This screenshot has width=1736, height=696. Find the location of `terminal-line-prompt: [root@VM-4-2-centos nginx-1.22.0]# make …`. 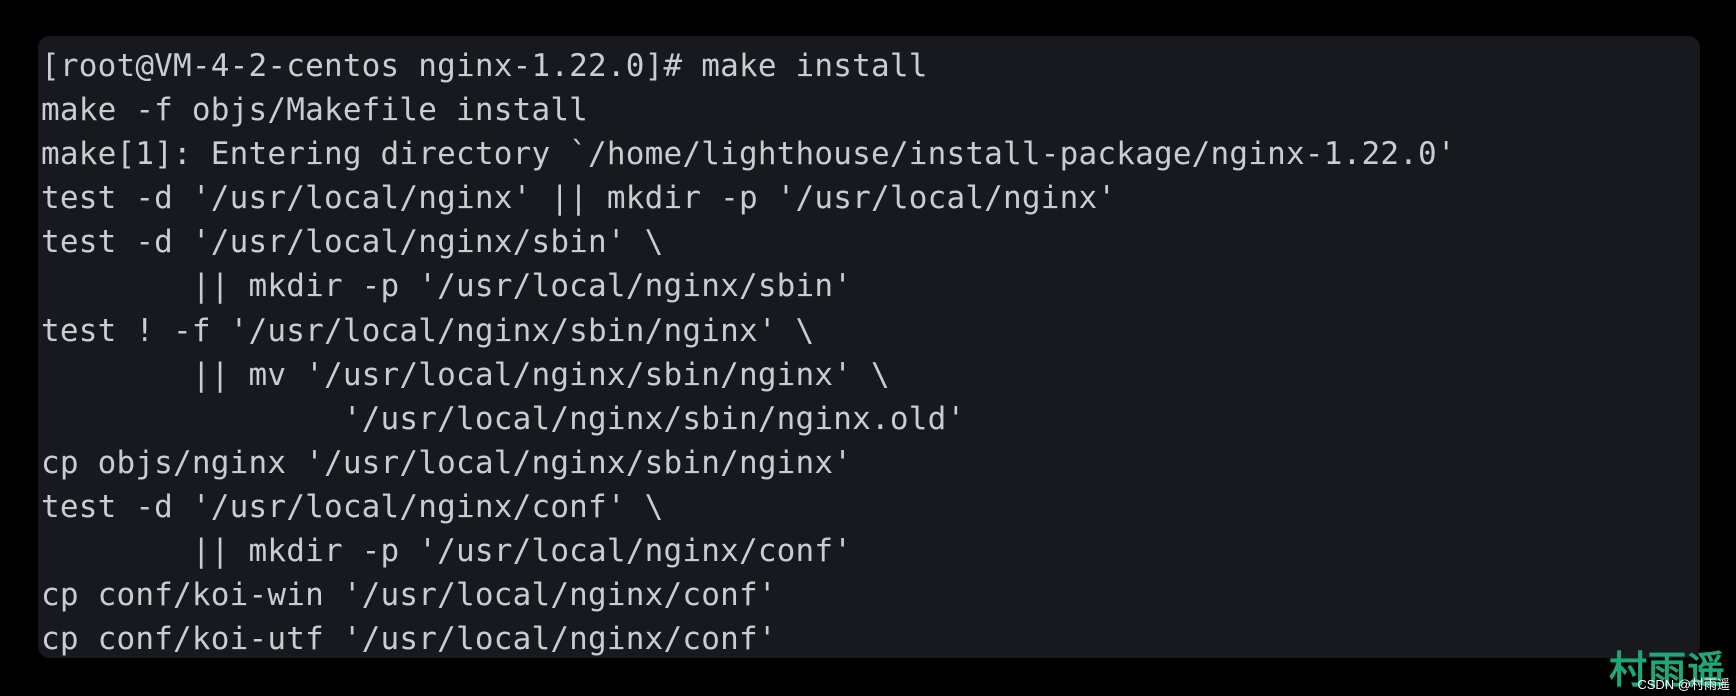

terminal-line-prompt: [root@VM-4-2-centos nginx-1.22.0]# make … is located at coordinates (484, 66).